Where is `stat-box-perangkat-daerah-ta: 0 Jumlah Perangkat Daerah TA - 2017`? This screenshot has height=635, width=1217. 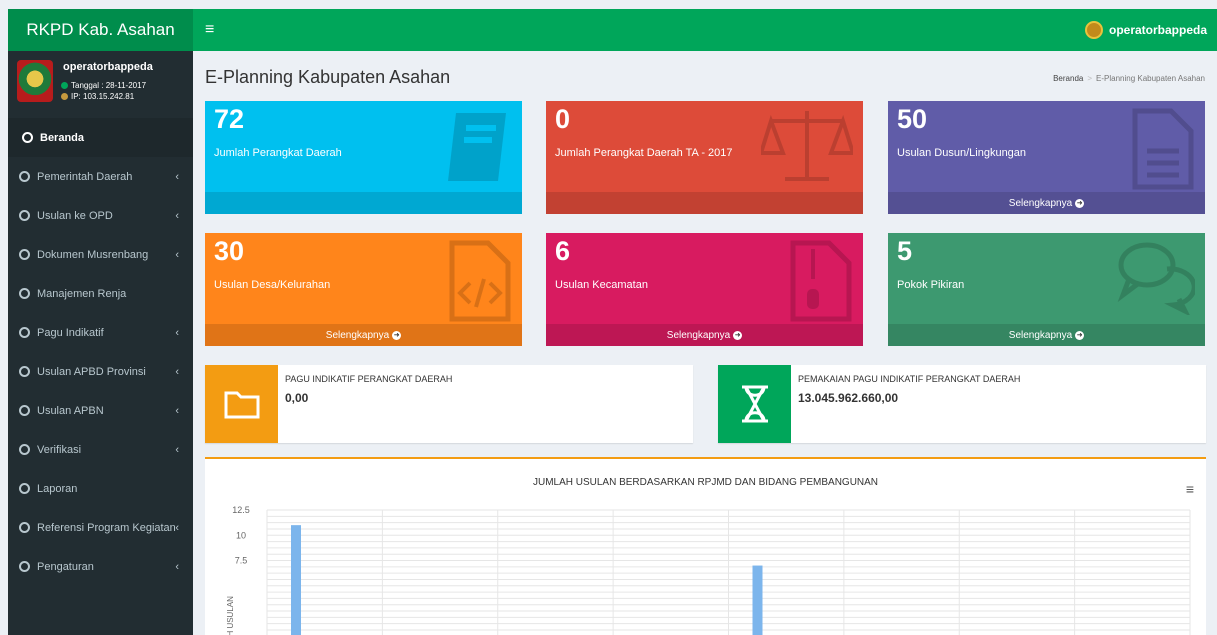 stat-box-perangkat-daerah-ta: 0 Jumlah Perangkat Daerah TA - 2017 is located at coordinates (704, 157).